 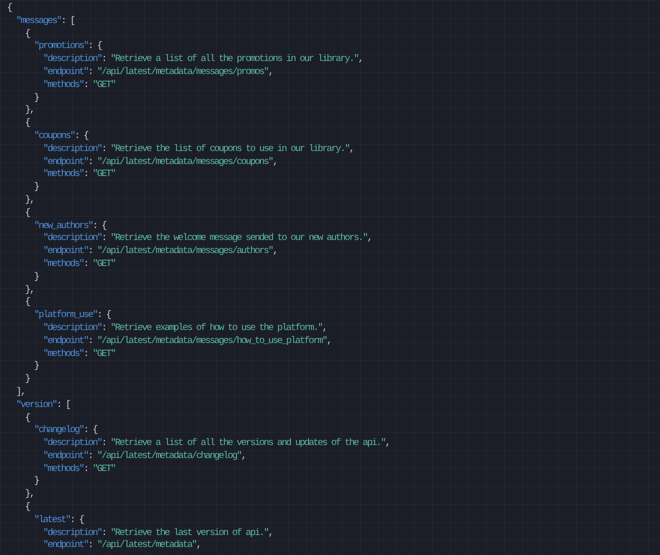 What do you see at coordinates (234, 59) in the screenshot?
I see `json-string: "Retrieve a list of all the promotions in our library."` at bounding box center [234, 59].